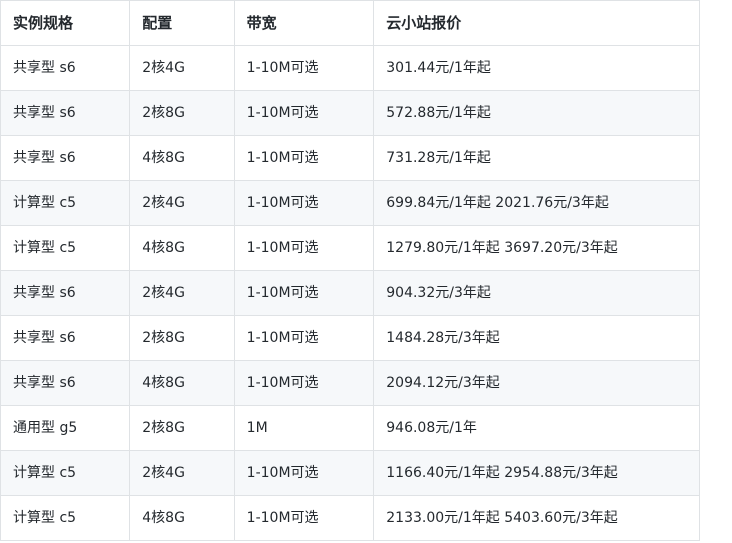 This screenshot has height=543, width=732. Describe the element at coordinates (536, 293) in the screenshot. I see `cell-price: 904.32元/3年起` at that location.